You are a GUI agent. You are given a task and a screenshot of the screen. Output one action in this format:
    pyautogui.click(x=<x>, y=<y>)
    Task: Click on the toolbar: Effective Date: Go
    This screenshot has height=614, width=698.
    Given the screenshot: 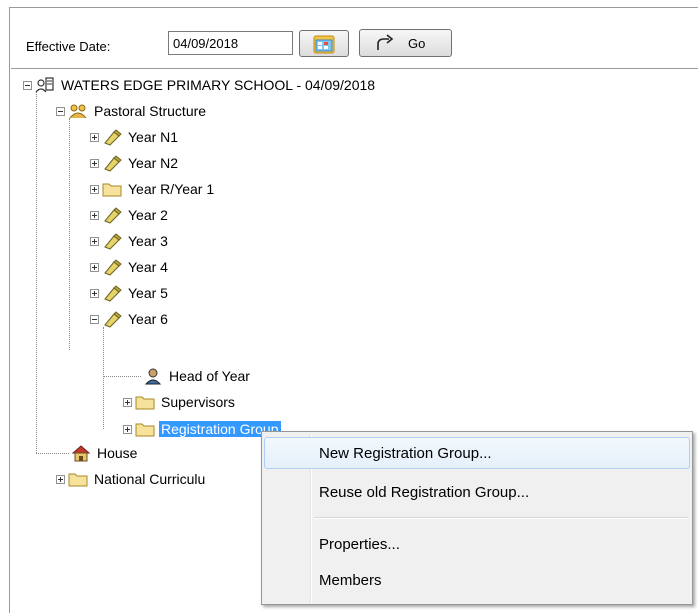 What is the action you would take?
    pyautogui.click(x=354, y=38)
    